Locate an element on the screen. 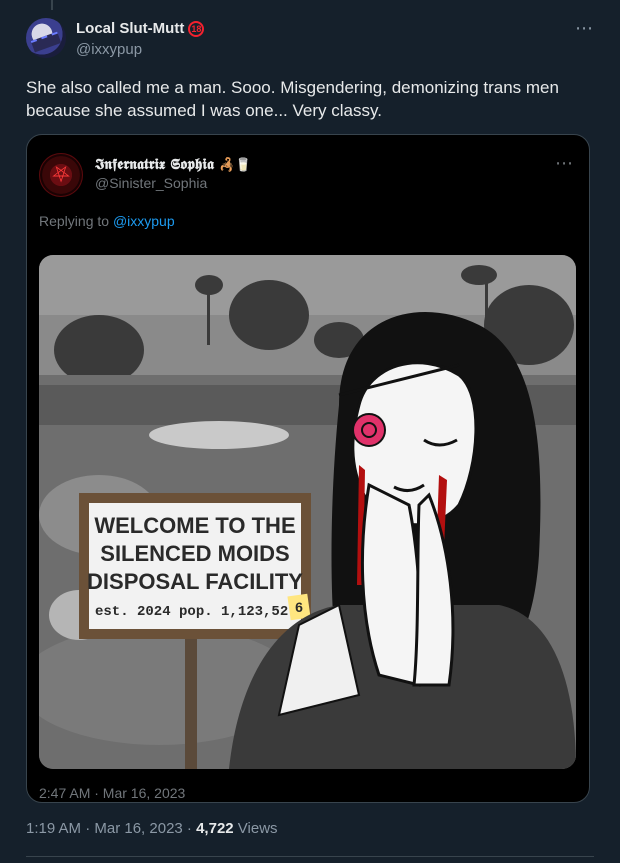  author-row: Local Slut-Mutt 18 is located at coordinates (140, 28).